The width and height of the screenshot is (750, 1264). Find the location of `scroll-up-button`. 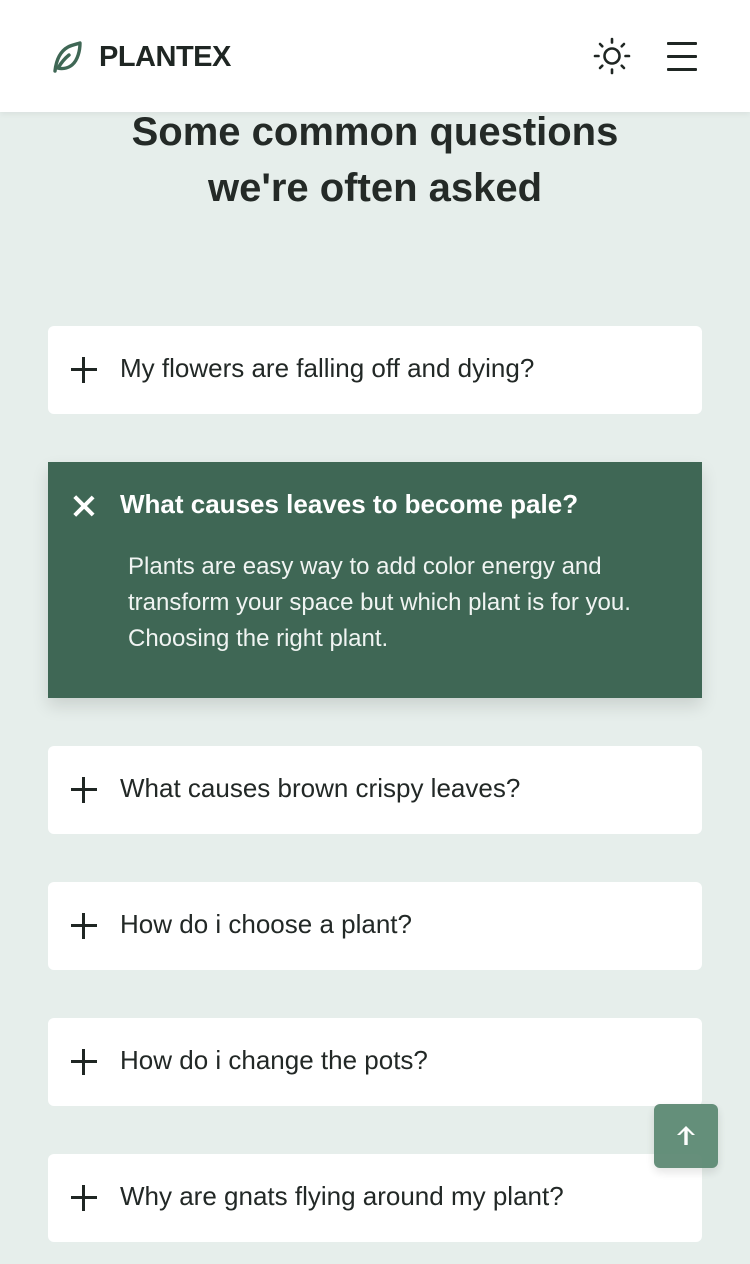

scroll-up-button is located at coordinates (686, 1136).